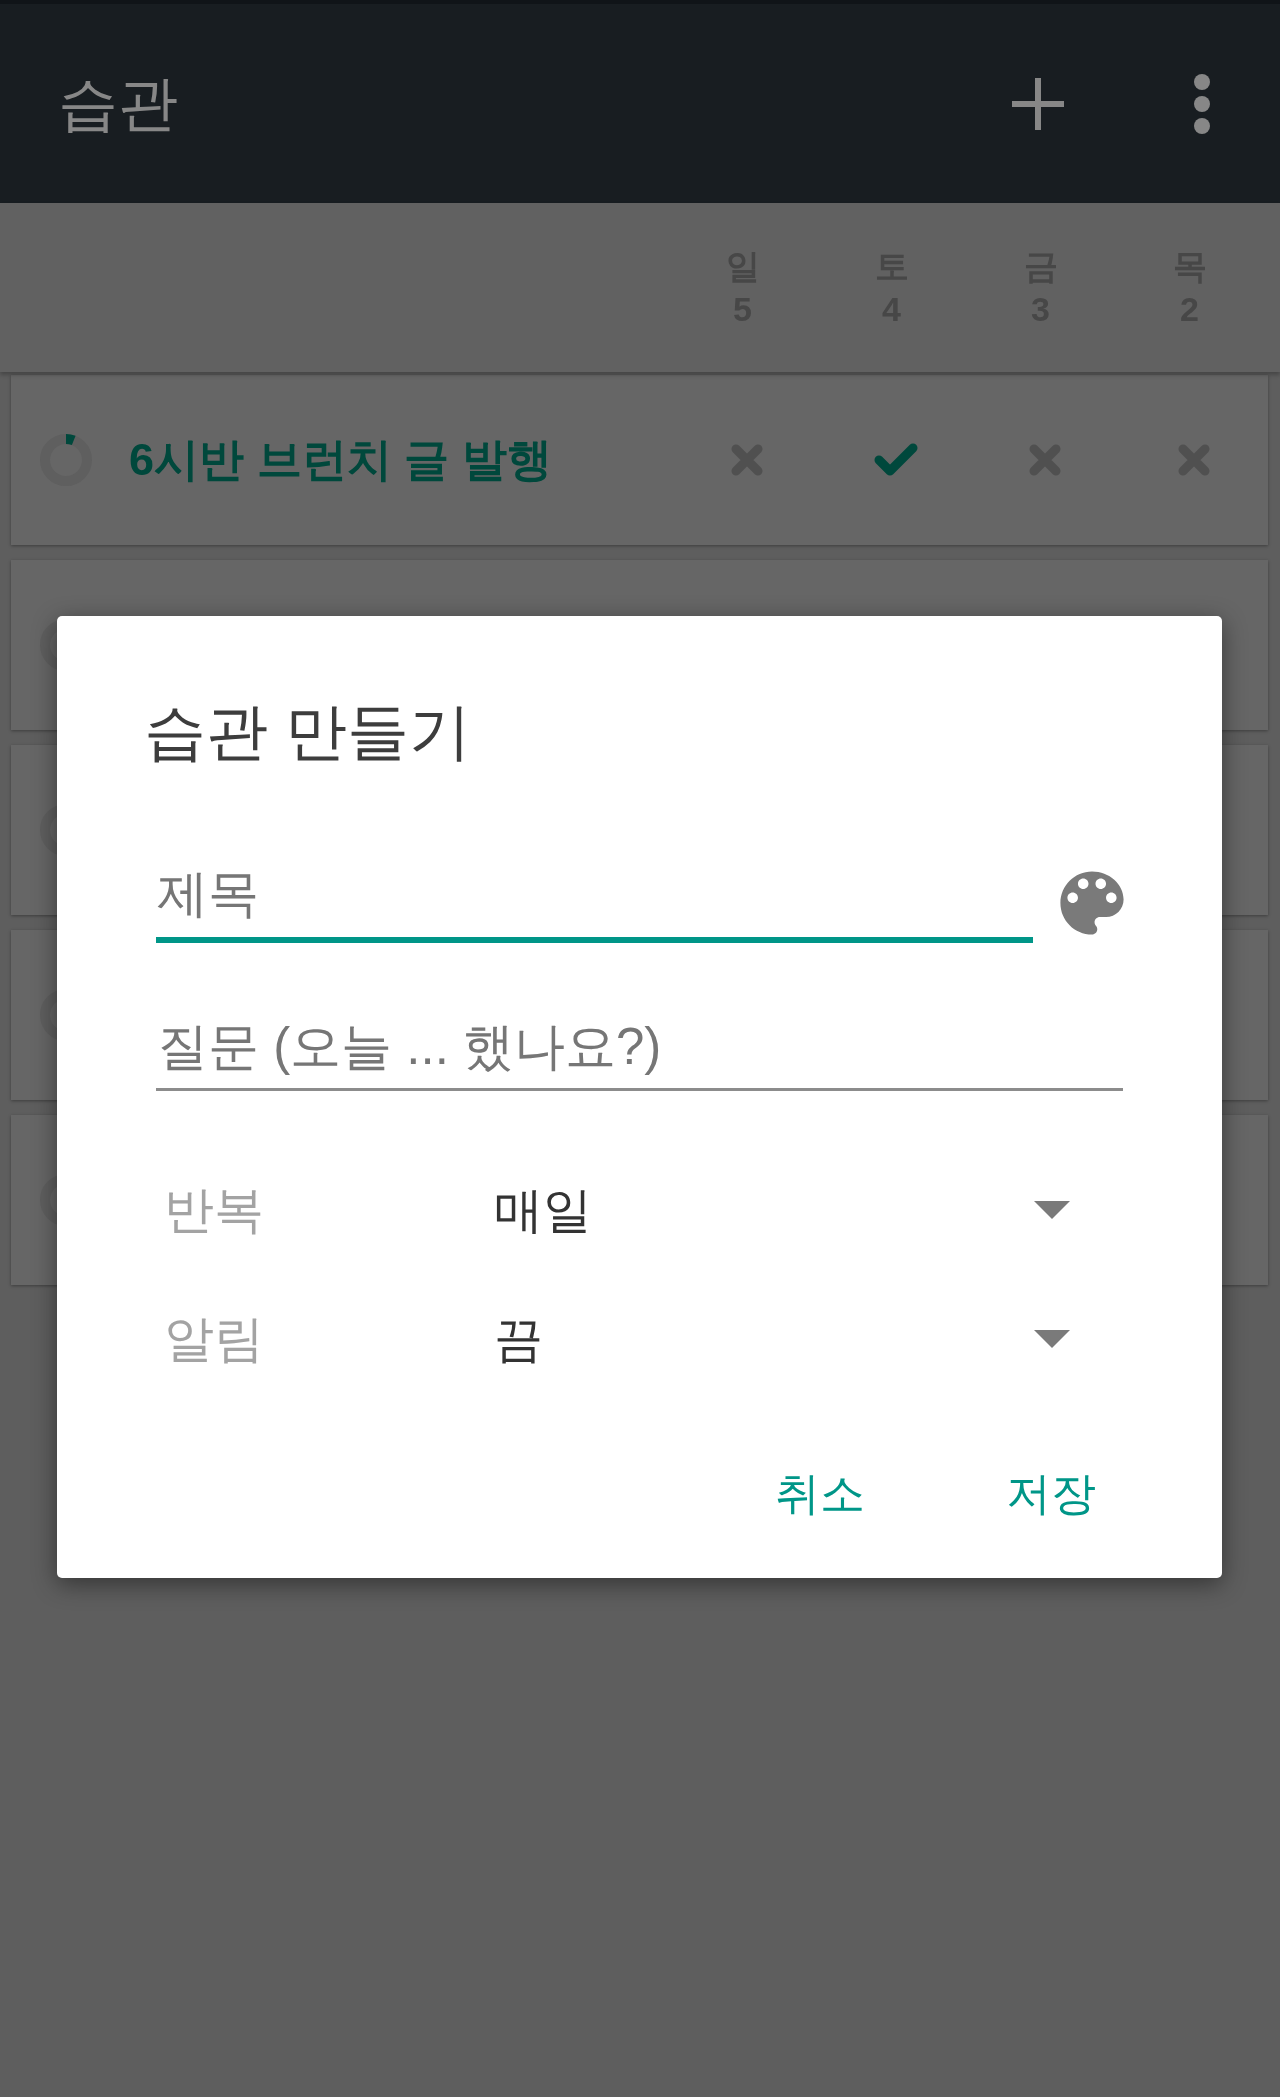  Describe the element at coordinates (639, 1053) in the screenshot. I see `text-input: 질문 (오늘 ... 했나요?)` at that location.